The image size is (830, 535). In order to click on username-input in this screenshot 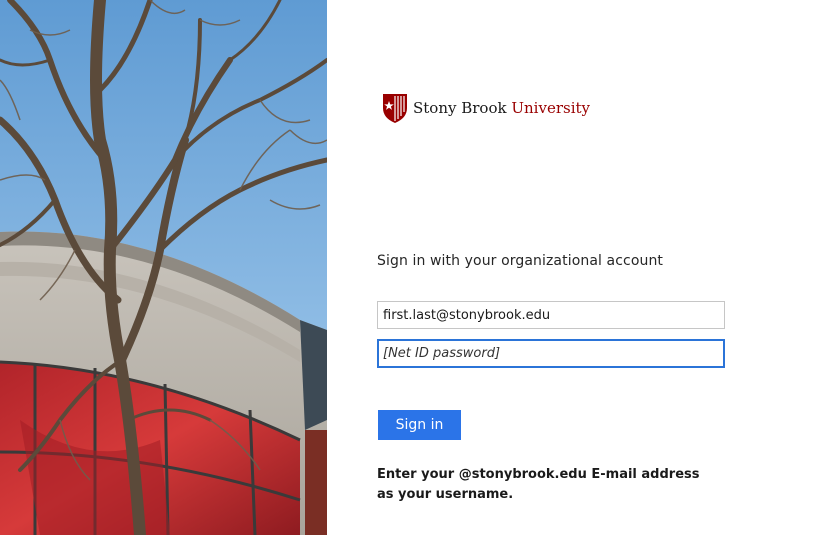, I will do `click(551, 315)`.